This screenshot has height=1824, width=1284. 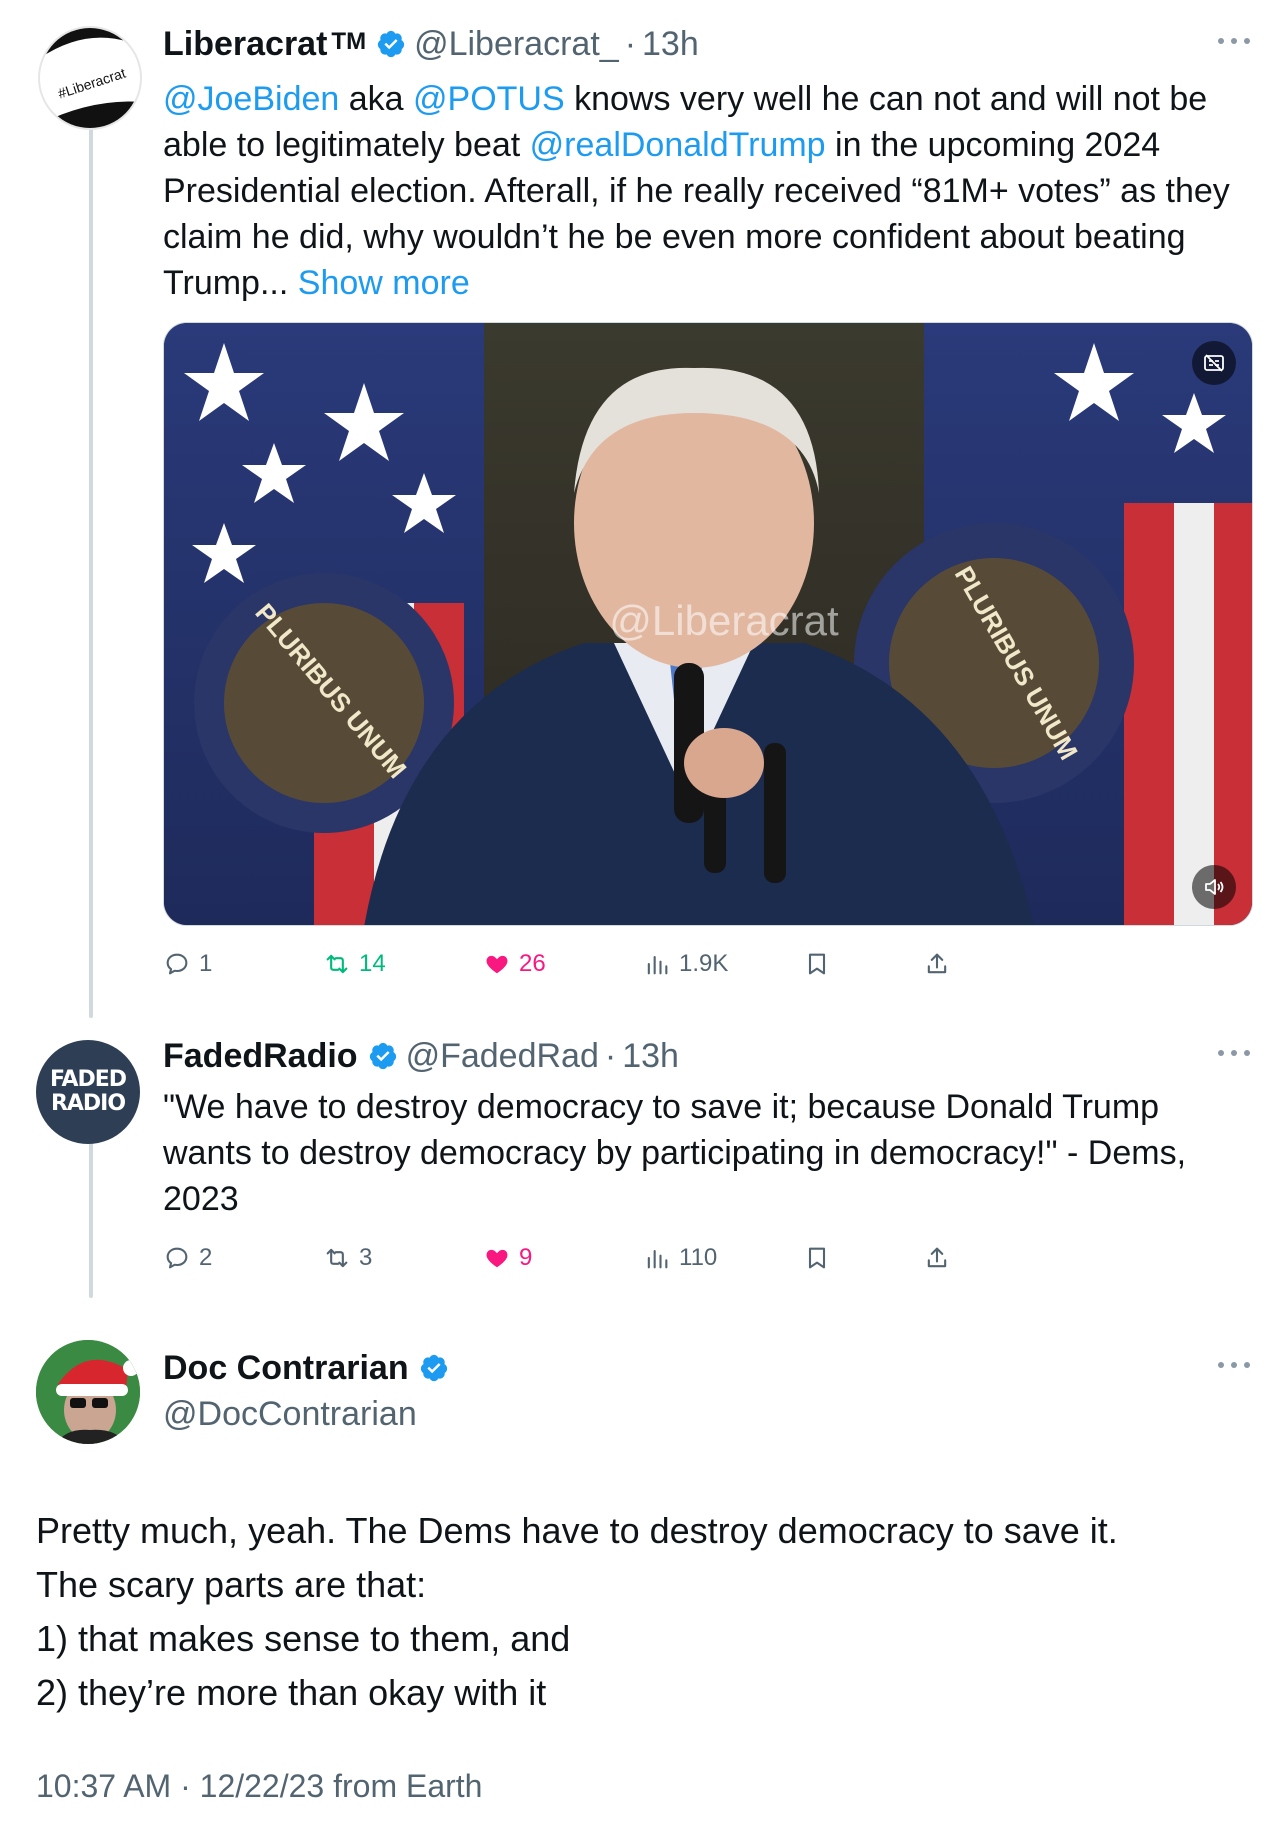 I want to click on main-tweet-line: 2) they’re more than okay with it, so click(x=291, y=1692).